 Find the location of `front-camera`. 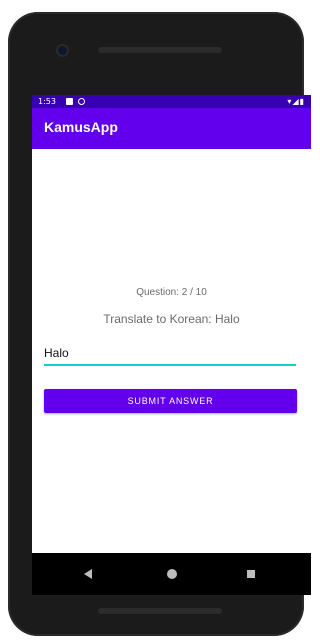

front-camera is located at coordinates (62, 50).